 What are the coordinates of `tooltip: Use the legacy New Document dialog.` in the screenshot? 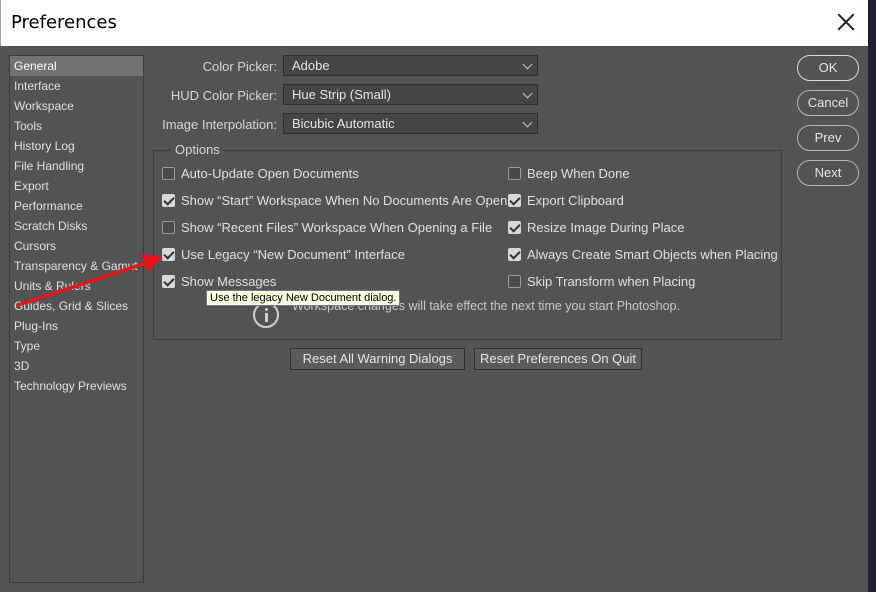 It's located at (303, 298).